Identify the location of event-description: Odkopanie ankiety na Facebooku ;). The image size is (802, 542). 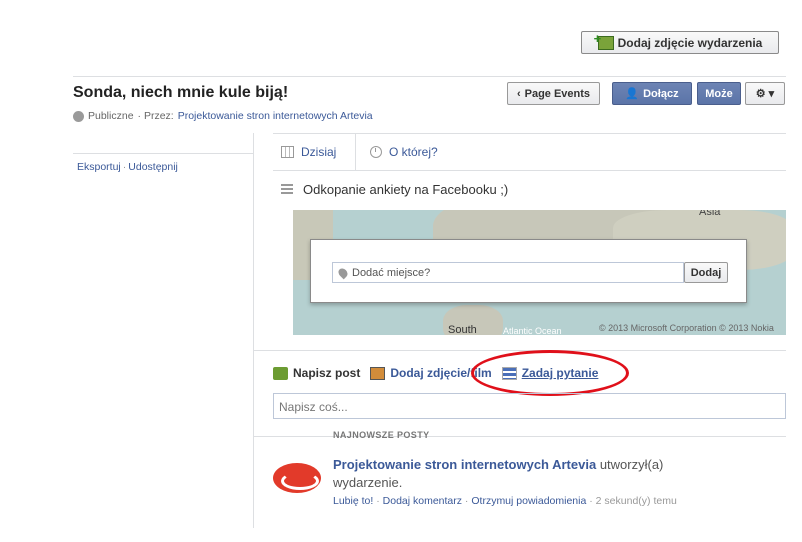
(394, 189).